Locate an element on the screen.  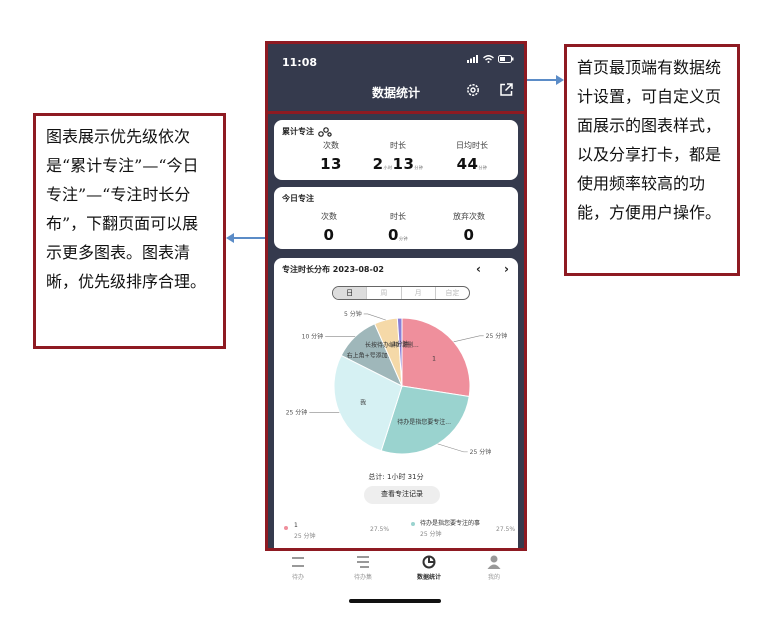
total-duration: 总计: 1小时 31分 is located at coordinates (396, 477).